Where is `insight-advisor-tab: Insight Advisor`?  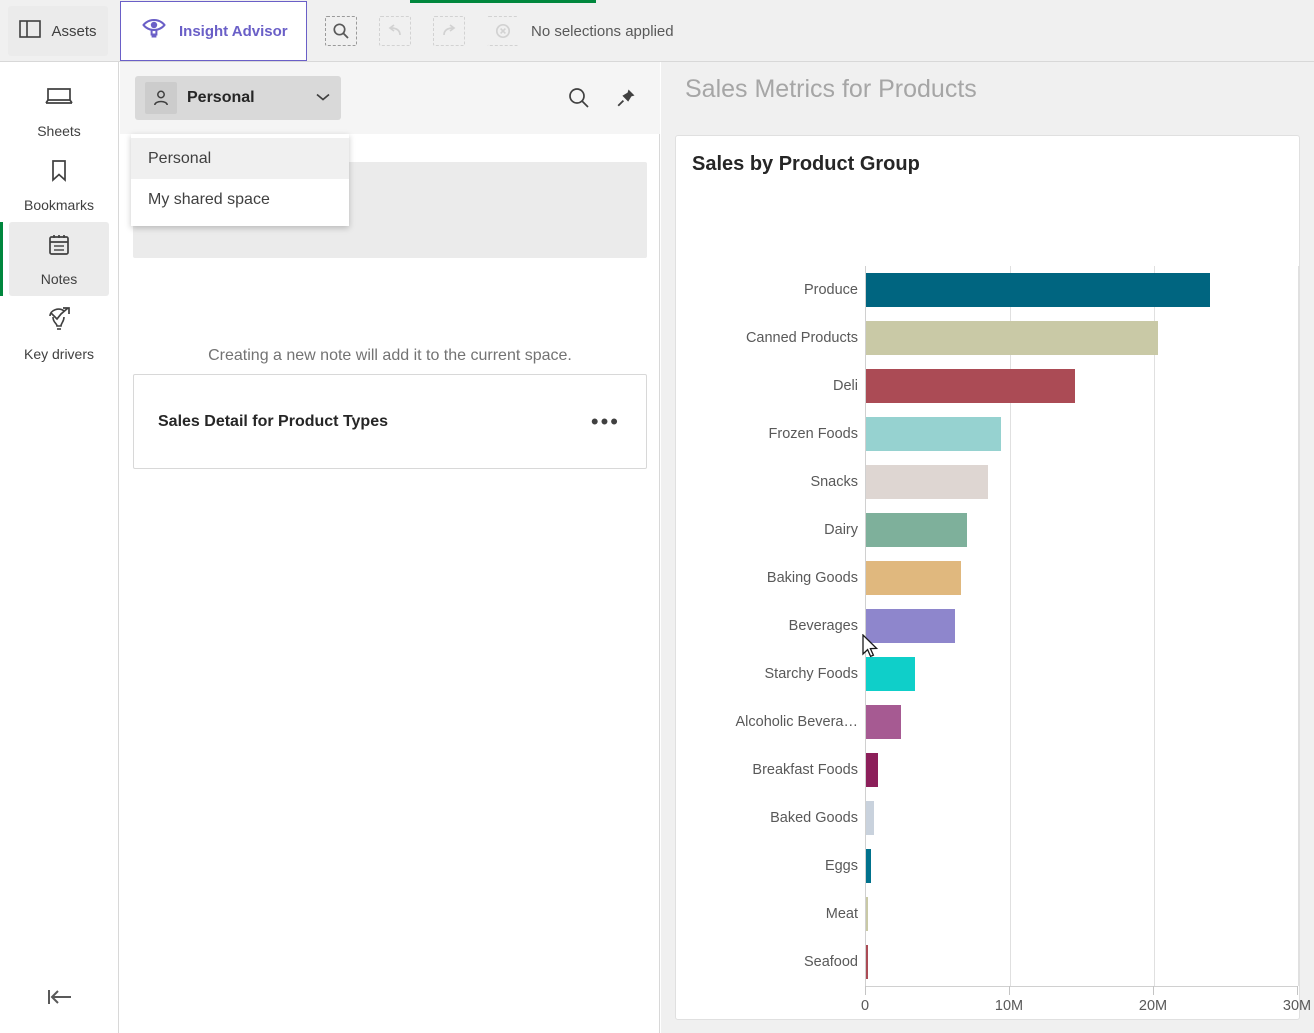
insight-advisor-tab: Insight Advisor is located at coordinates (213, 31).